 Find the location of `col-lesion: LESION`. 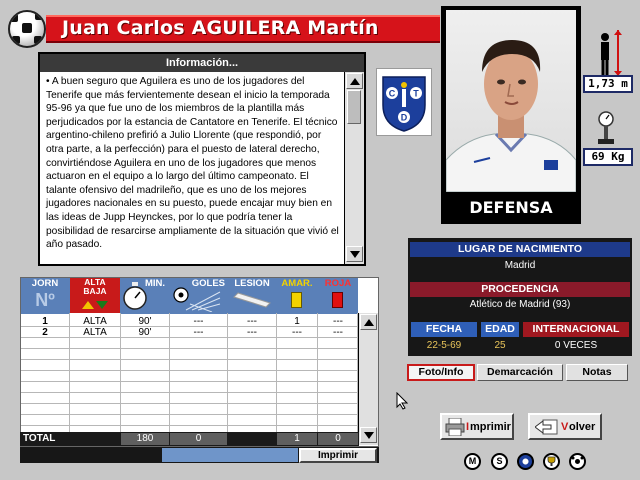

col-lesion: LESION is located at coordinates (252, 296).